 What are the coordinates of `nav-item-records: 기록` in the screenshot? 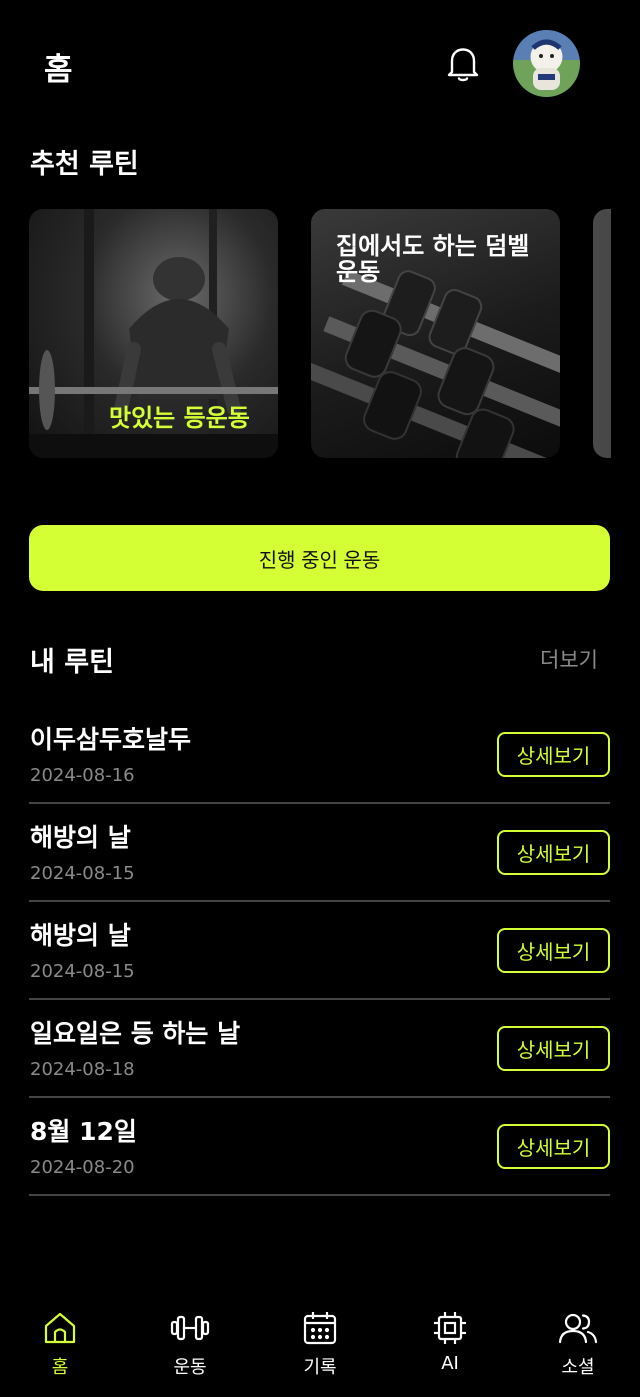 It's located at (320, 1345).